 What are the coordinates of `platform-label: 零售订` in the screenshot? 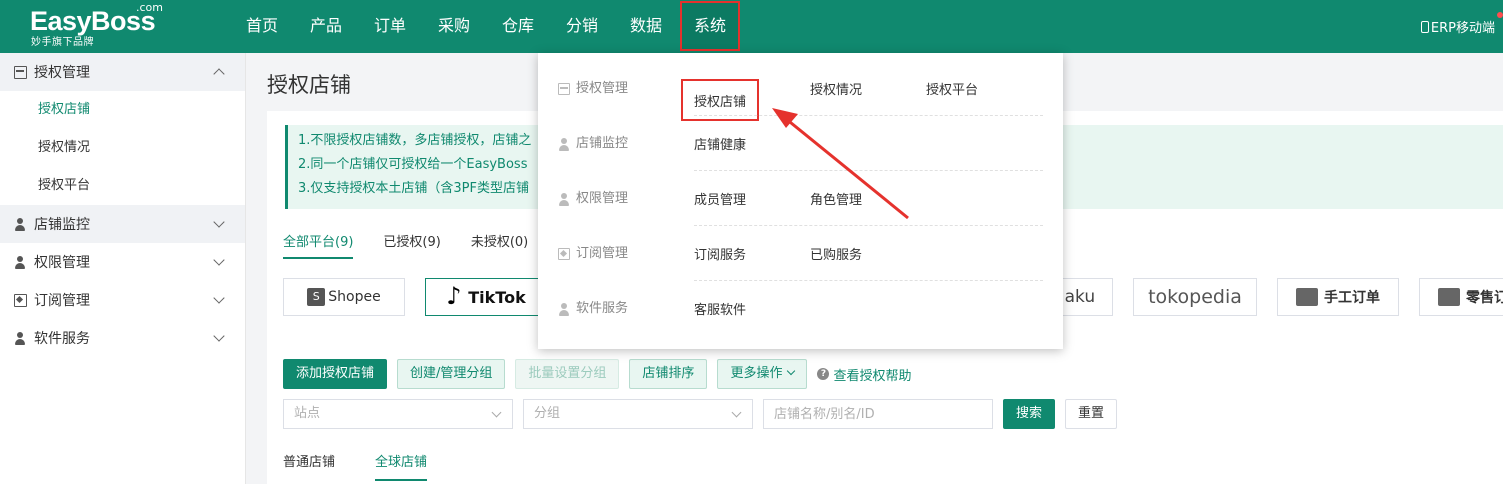 It's located at (1484, 298).